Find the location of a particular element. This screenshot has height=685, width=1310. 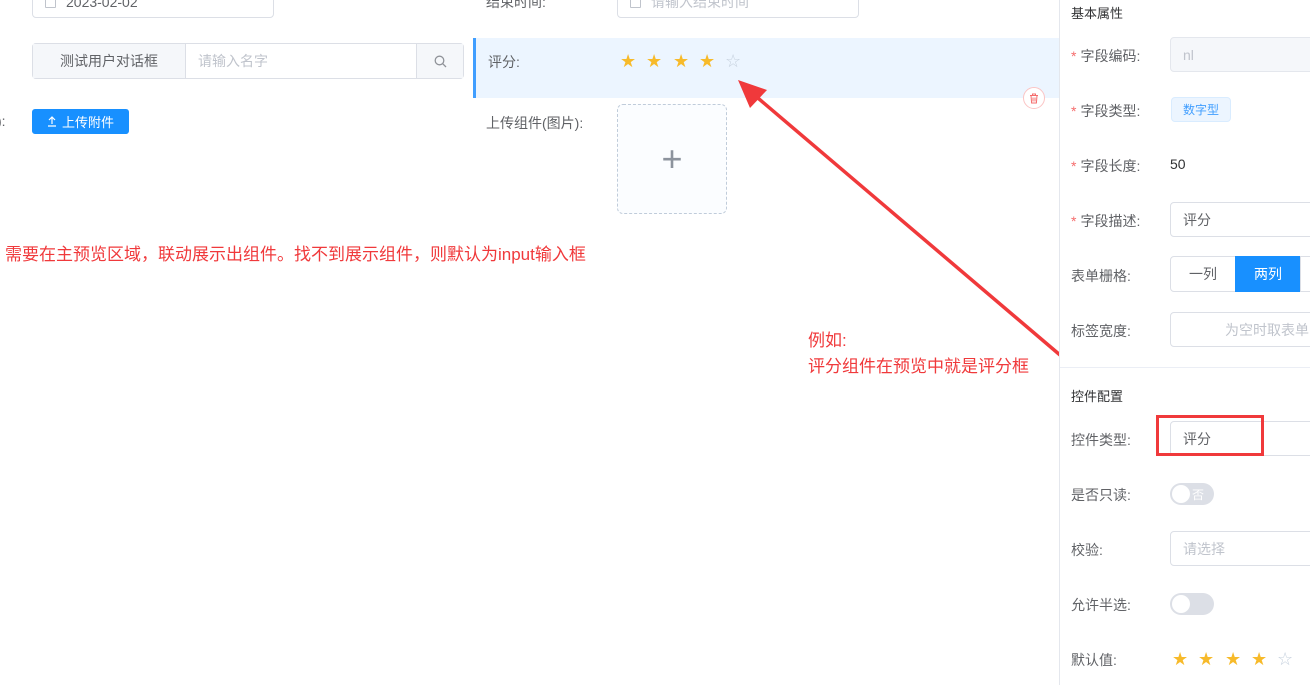

validate-select: 请选择 is located at coordinates (1240, 548).